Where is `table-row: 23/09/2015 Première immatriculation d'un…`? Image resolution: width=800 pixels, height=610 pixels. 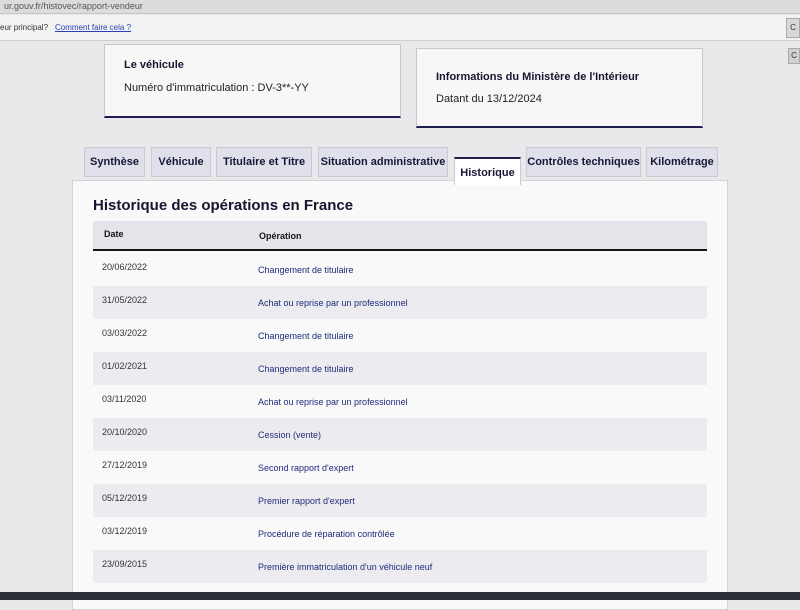 table-row: 23/09/2015 Première immatriculation d'un… is located at coordinates (400, 566).